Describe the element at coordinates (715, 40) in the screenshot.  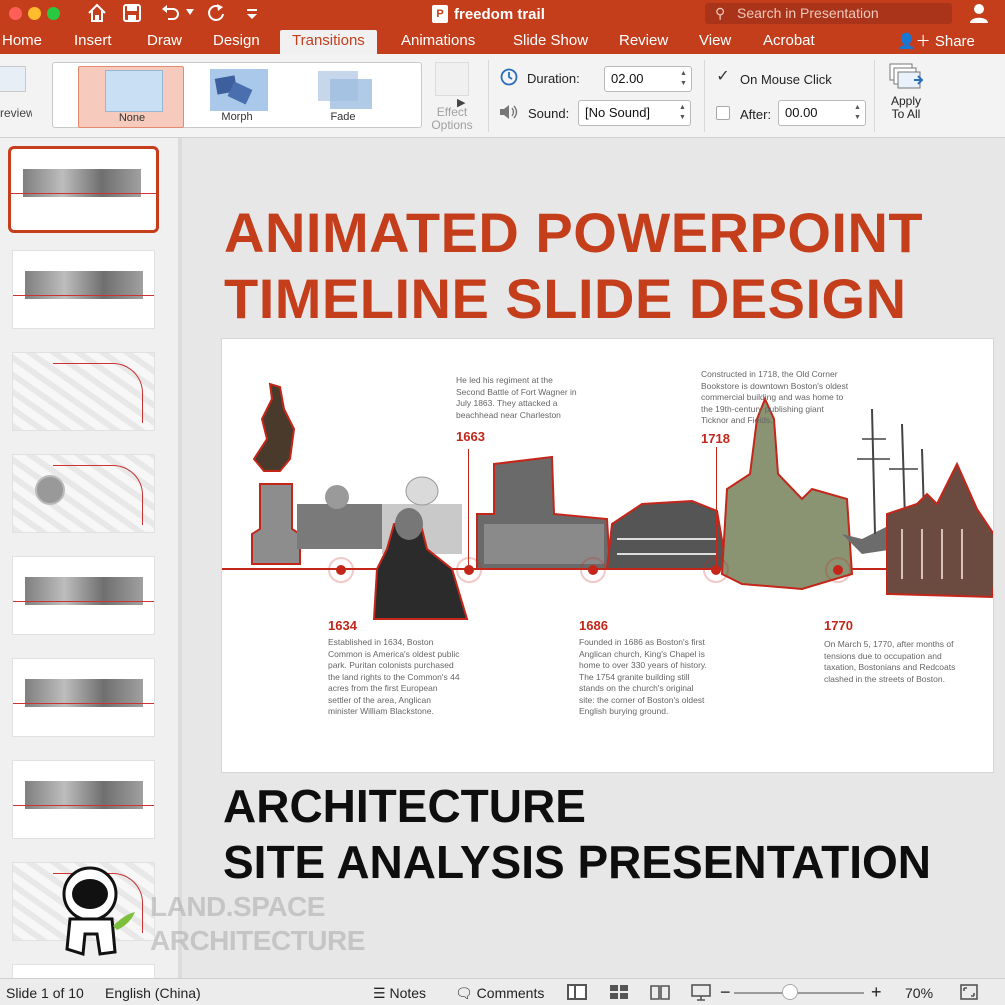
I see `tab-view: View` at that location.